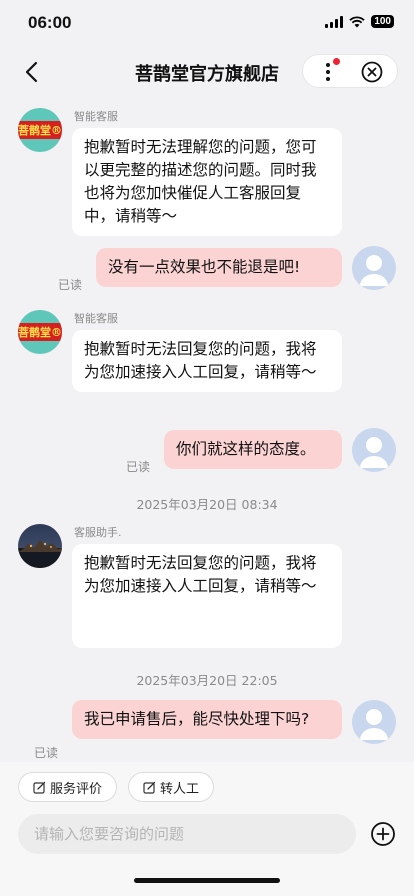 This screenshot has width=414, height=896. I want to click on service-rating-button: 服务评价, so click(68, 787).